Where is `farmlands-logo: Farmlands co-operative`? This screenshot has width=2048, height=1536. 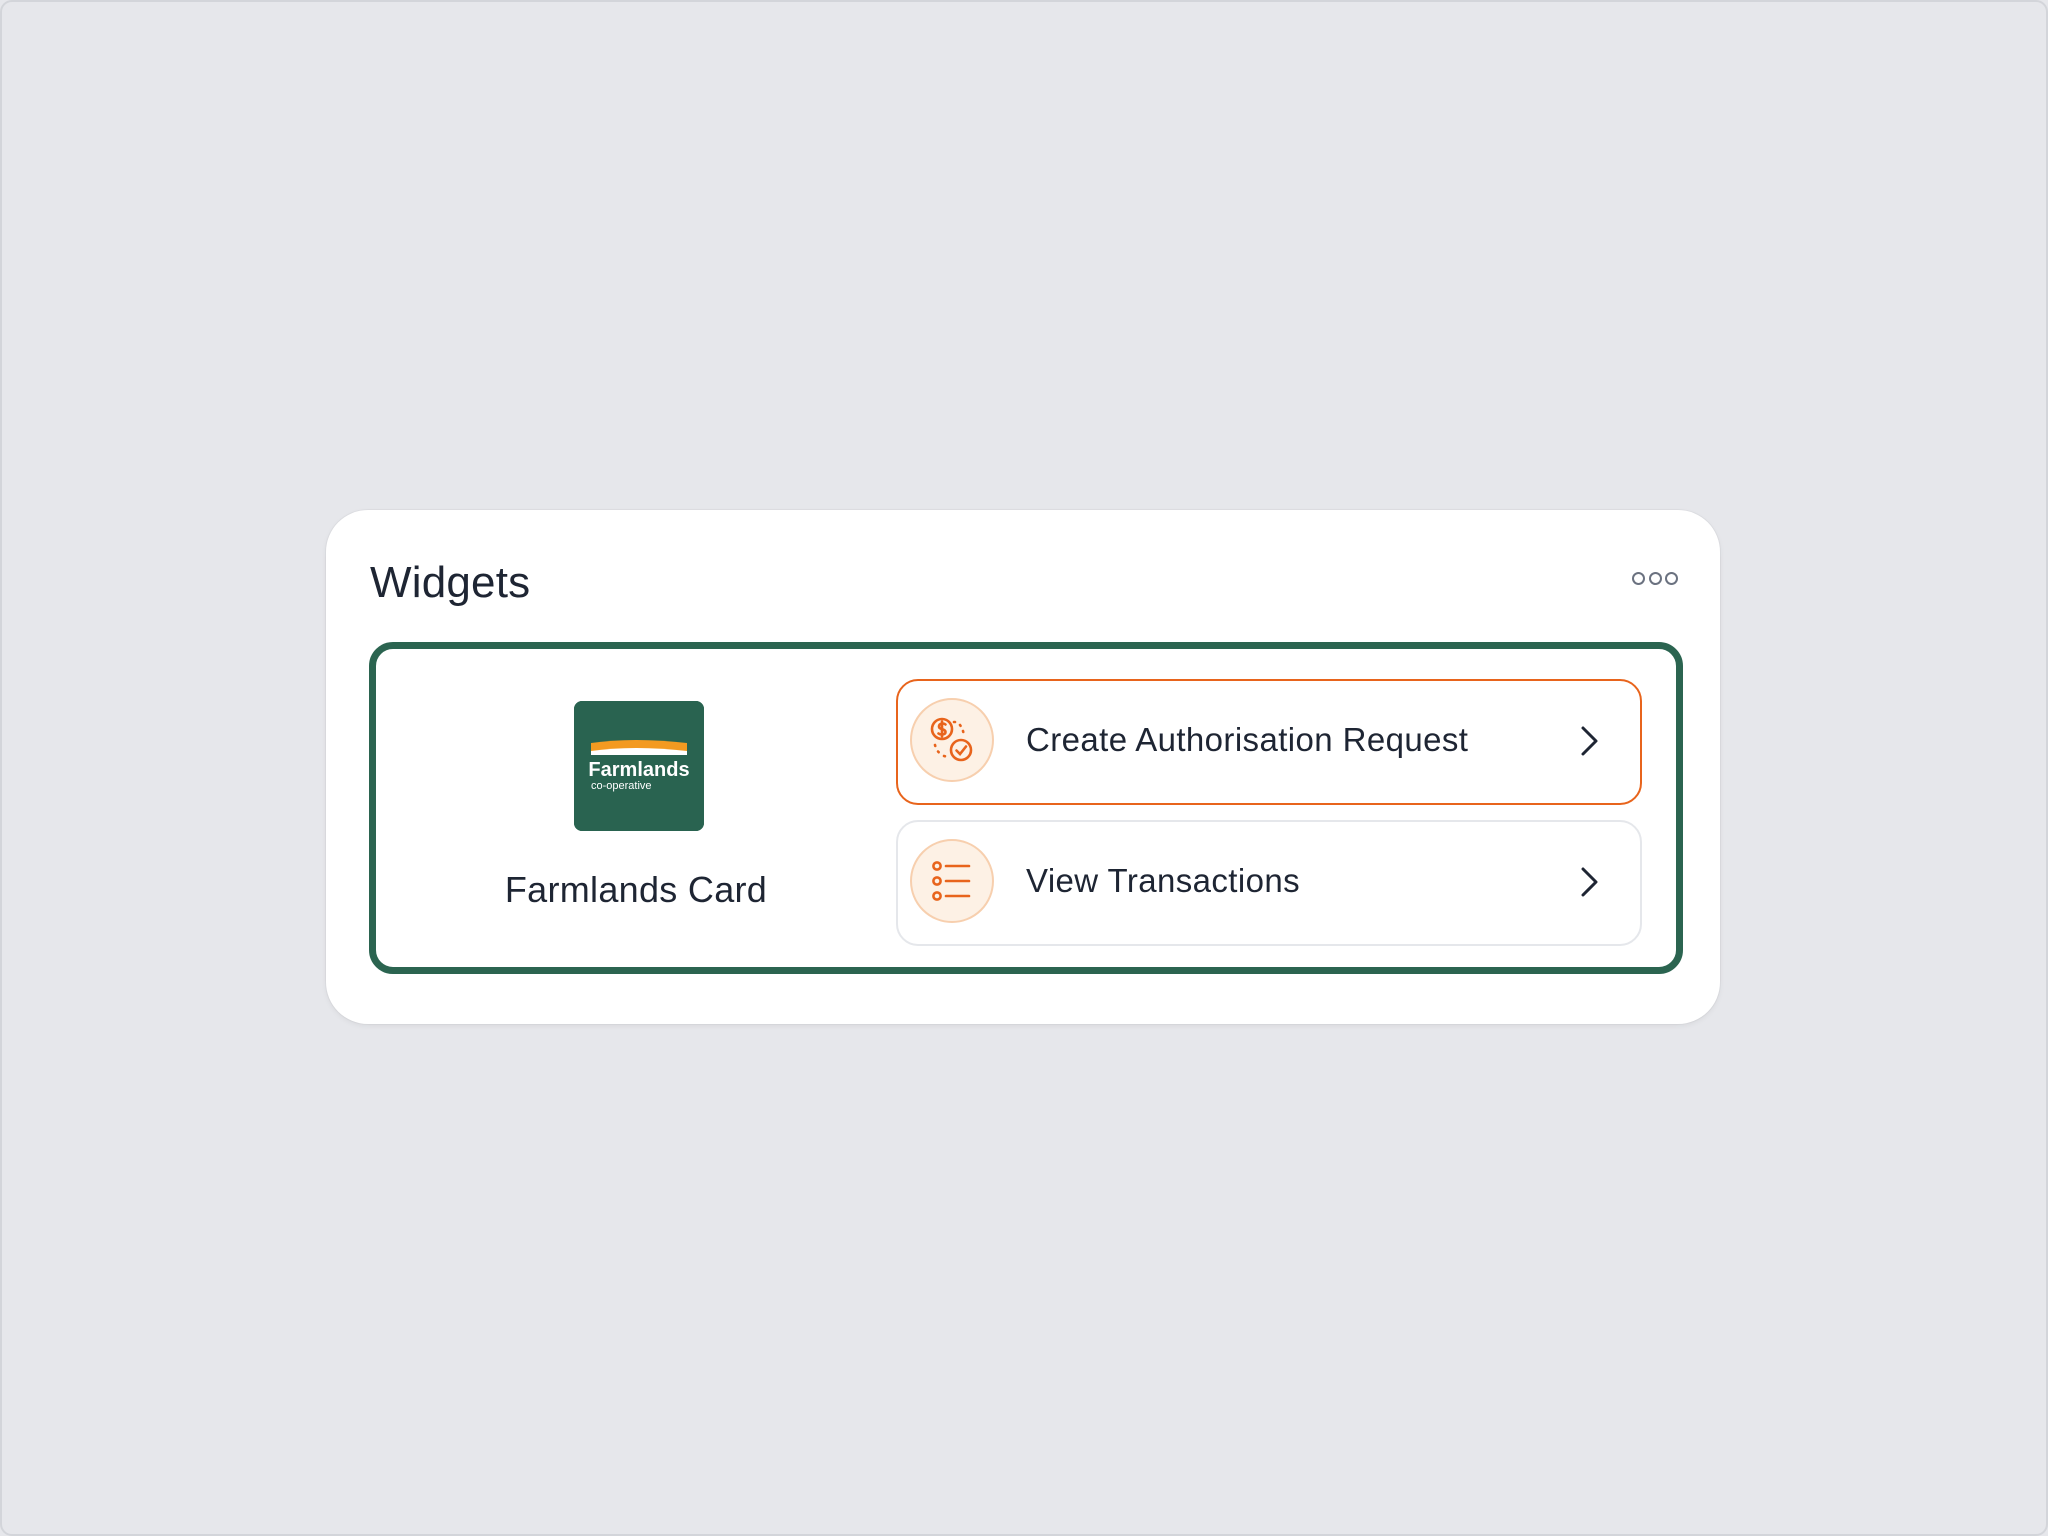 farmlands-logo: Farmlands co-operative is located at coordinates (639, 766).